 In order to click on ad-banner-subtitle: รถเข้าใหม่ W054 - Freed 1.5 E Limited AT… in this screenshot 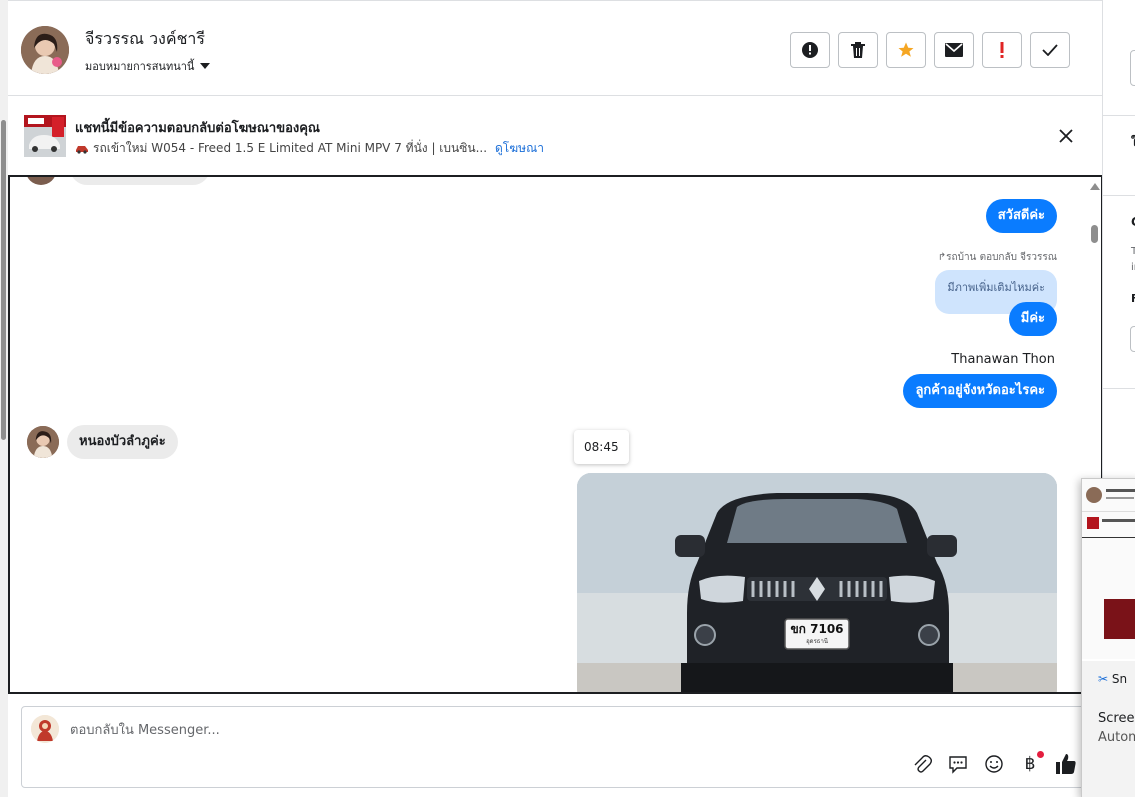, I will do `click(309, 148)`.